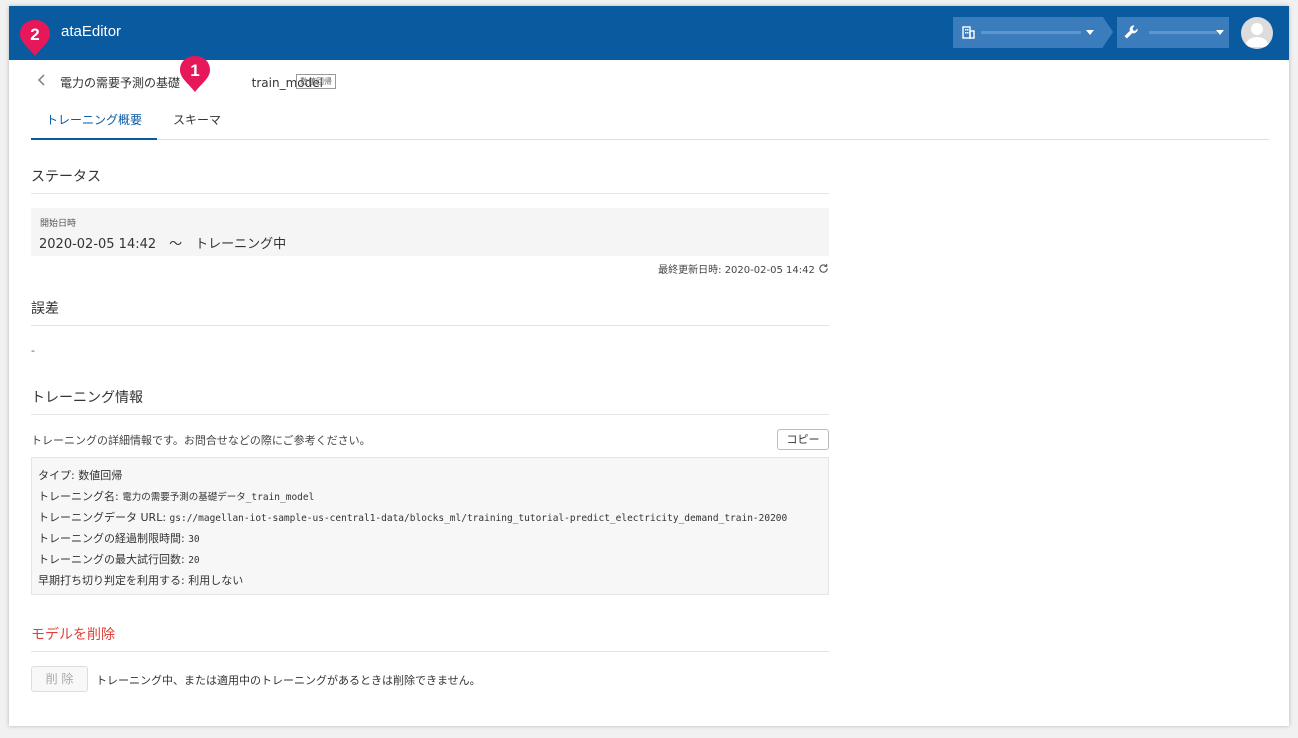  Describe the element at coordinates (91, 31) in the screenshot. I see `app-title: ataEditor` at that location.